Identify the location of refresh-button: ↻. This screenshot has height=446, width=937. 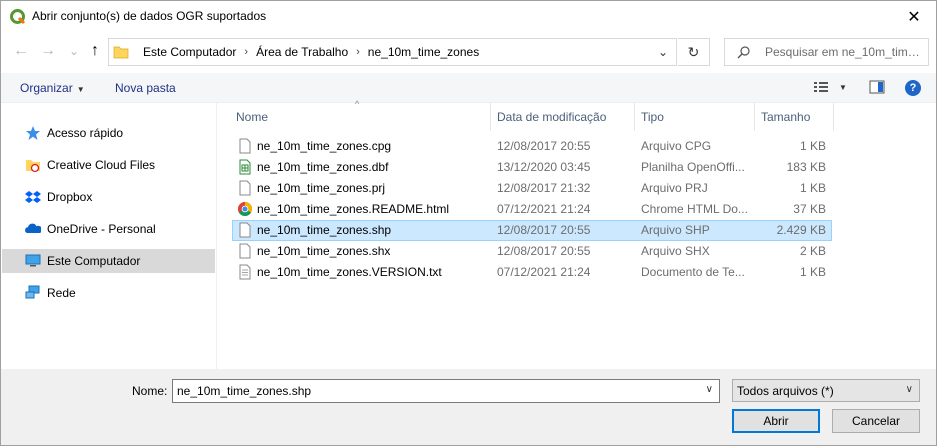
(694, 52).